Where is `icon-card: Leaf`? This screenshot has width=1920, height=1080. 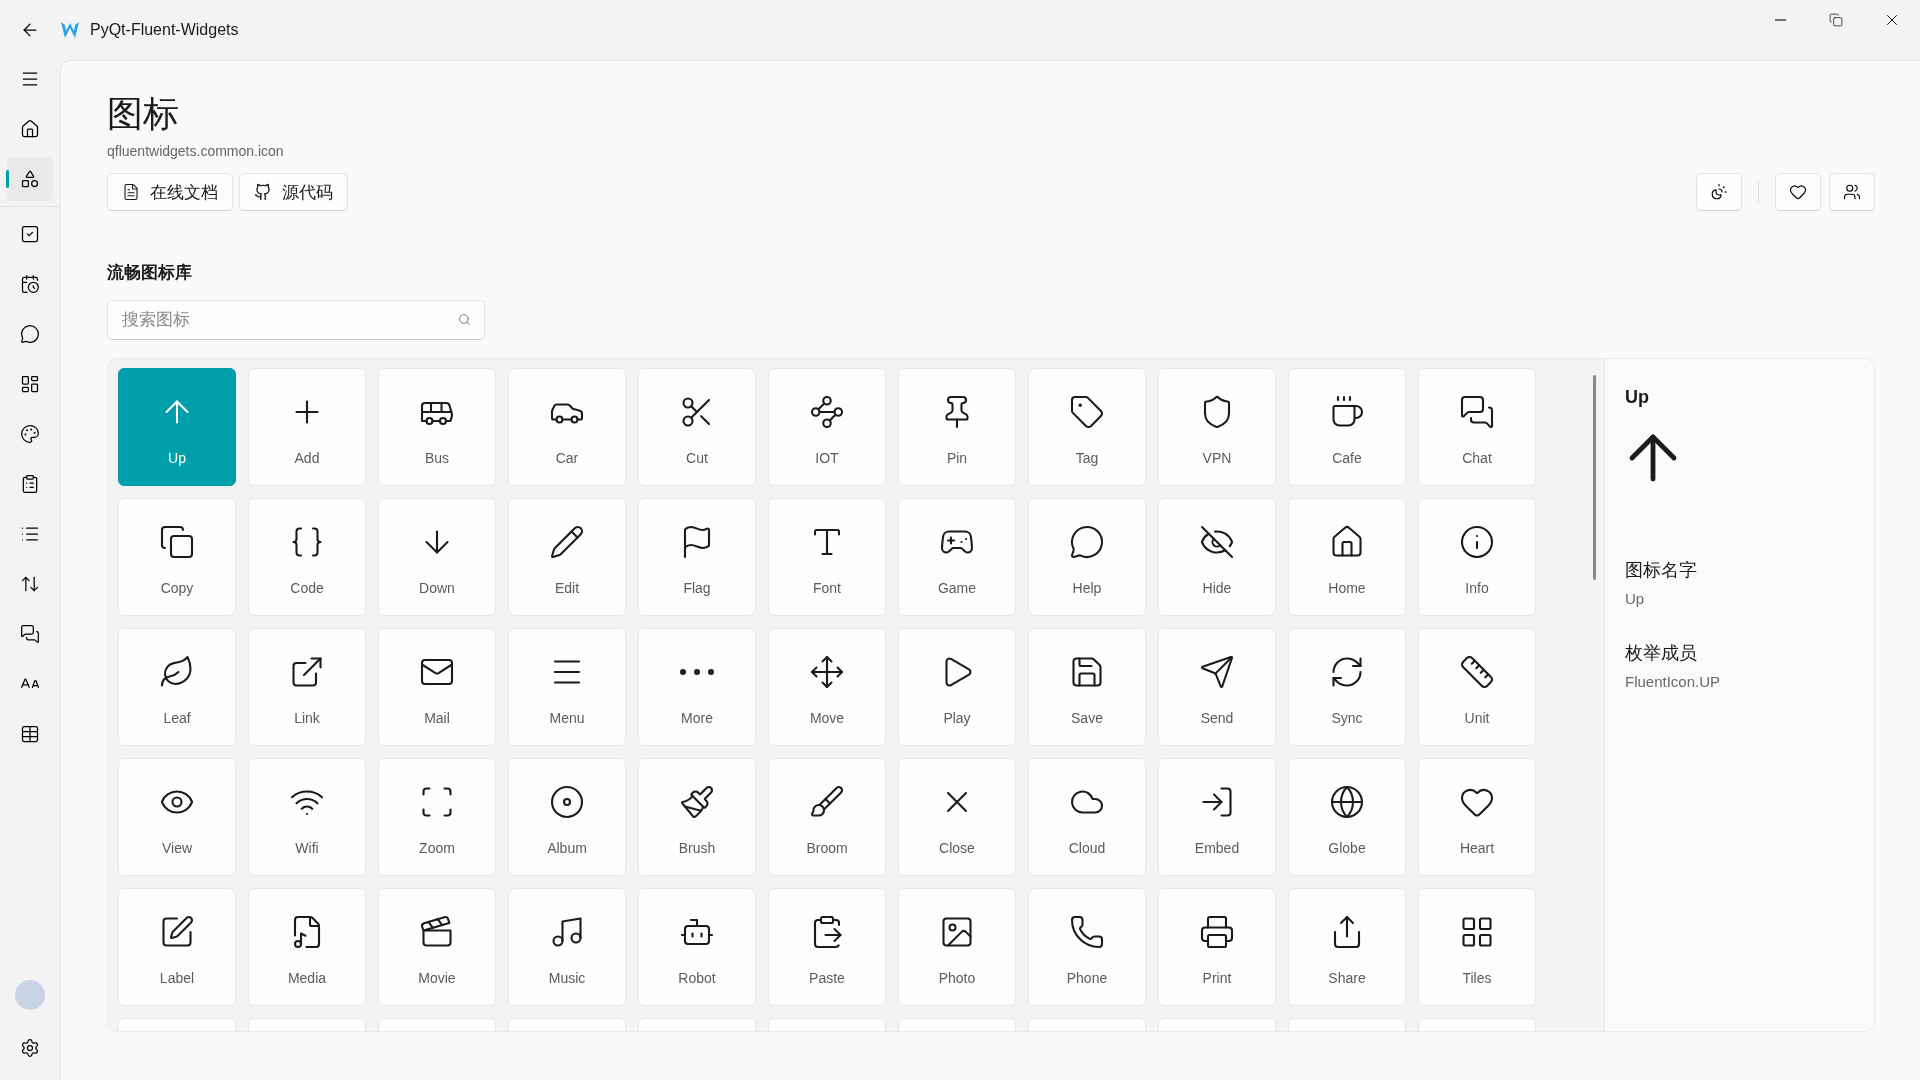
icon-card: Leaf is located at coordinates (177, 687).